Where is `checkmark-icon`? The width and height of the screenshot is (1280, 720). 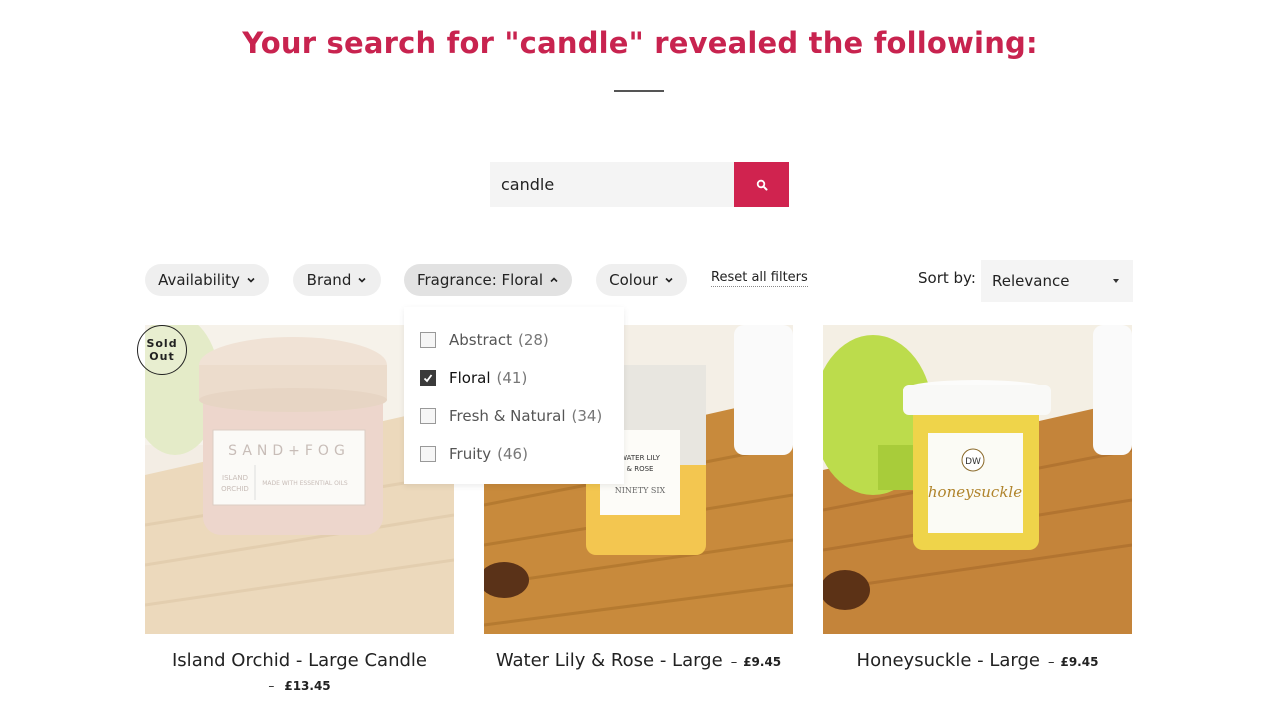
checkmark-icon is located at coordinates (428, 378).